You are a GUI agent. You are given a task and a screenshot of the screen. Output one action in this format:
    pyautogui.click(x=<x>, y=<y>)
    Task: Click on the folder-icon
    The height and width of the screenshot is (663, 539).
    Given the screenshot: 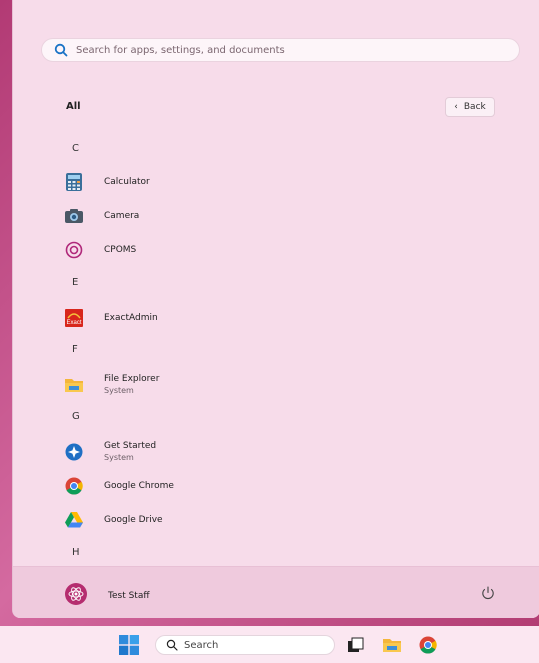 What is the action you would take?
    pyautogui.click(x=74, y=385)
    